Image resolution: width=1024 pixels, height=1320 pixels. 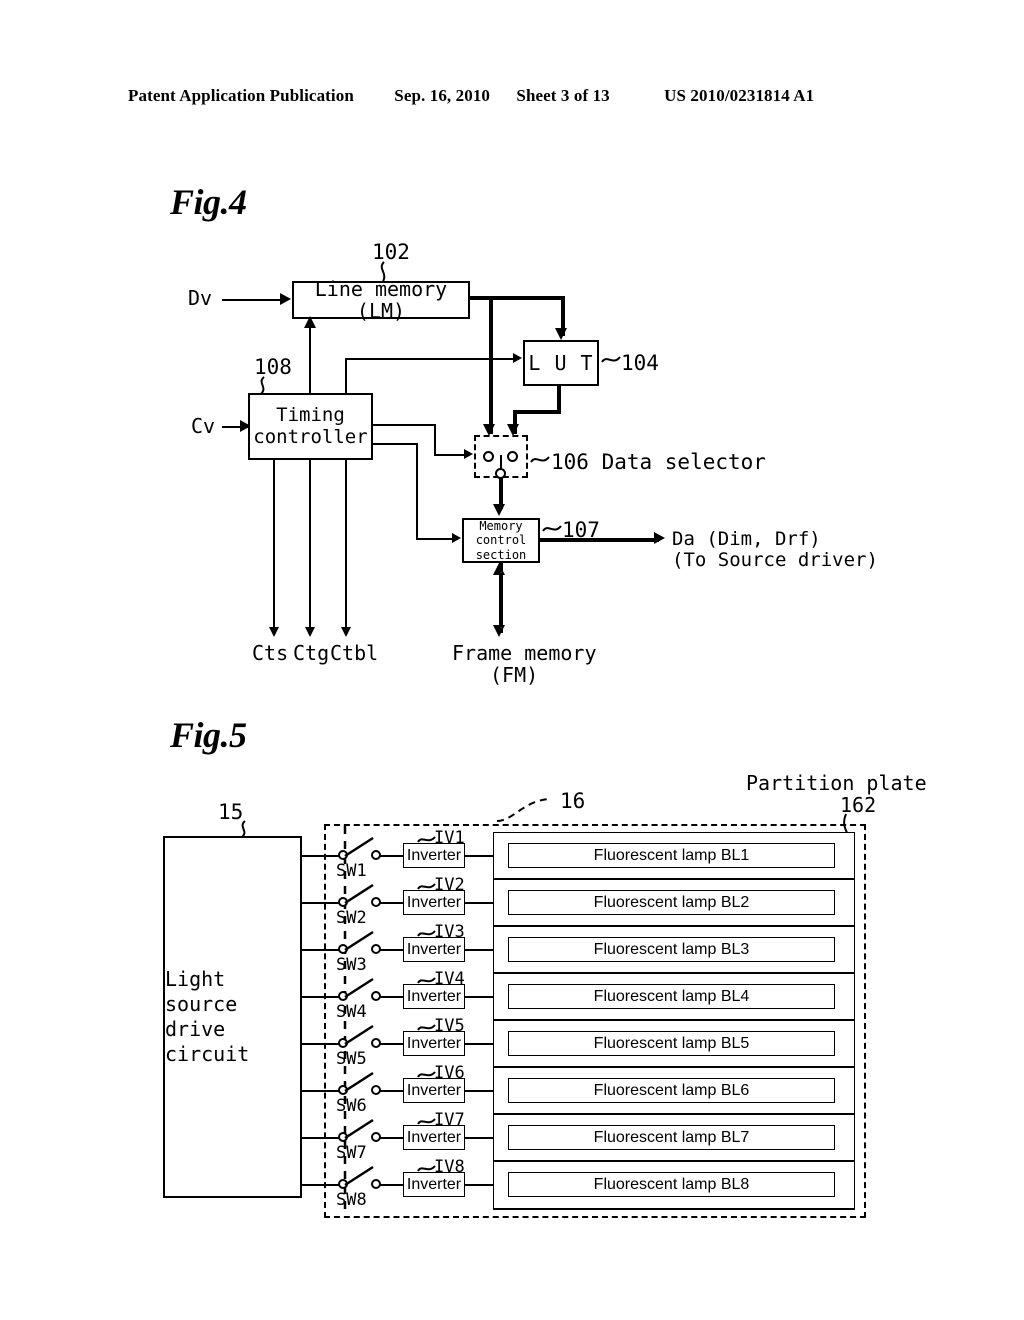 I want to click on wire-tc-to-mcs-h1, so click(x=395, y=444).